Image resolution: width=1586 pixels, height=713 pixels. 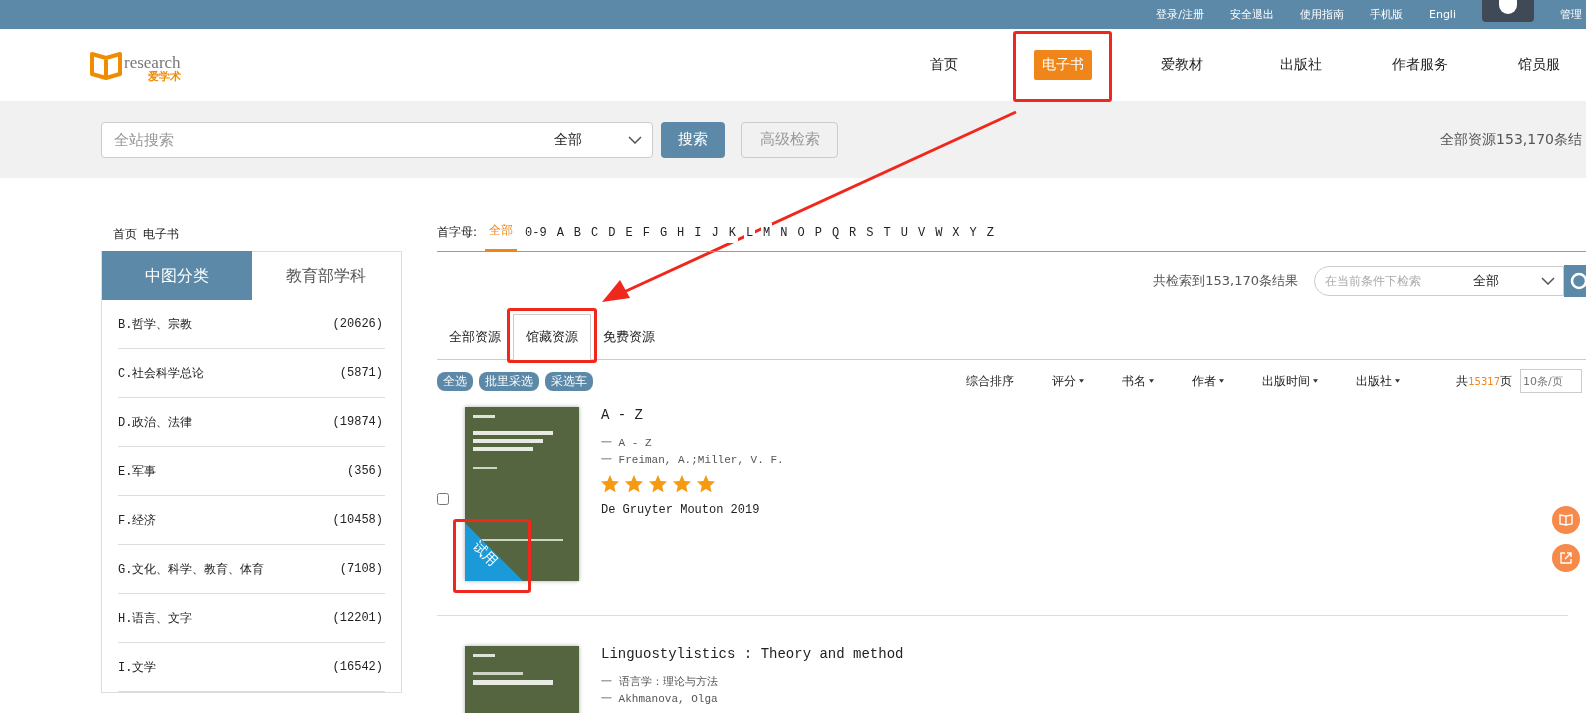 What do you see at coordinates (357, 618) in the screenshot?
I see `category-count: (12201)` at bounding box center [357, 618].